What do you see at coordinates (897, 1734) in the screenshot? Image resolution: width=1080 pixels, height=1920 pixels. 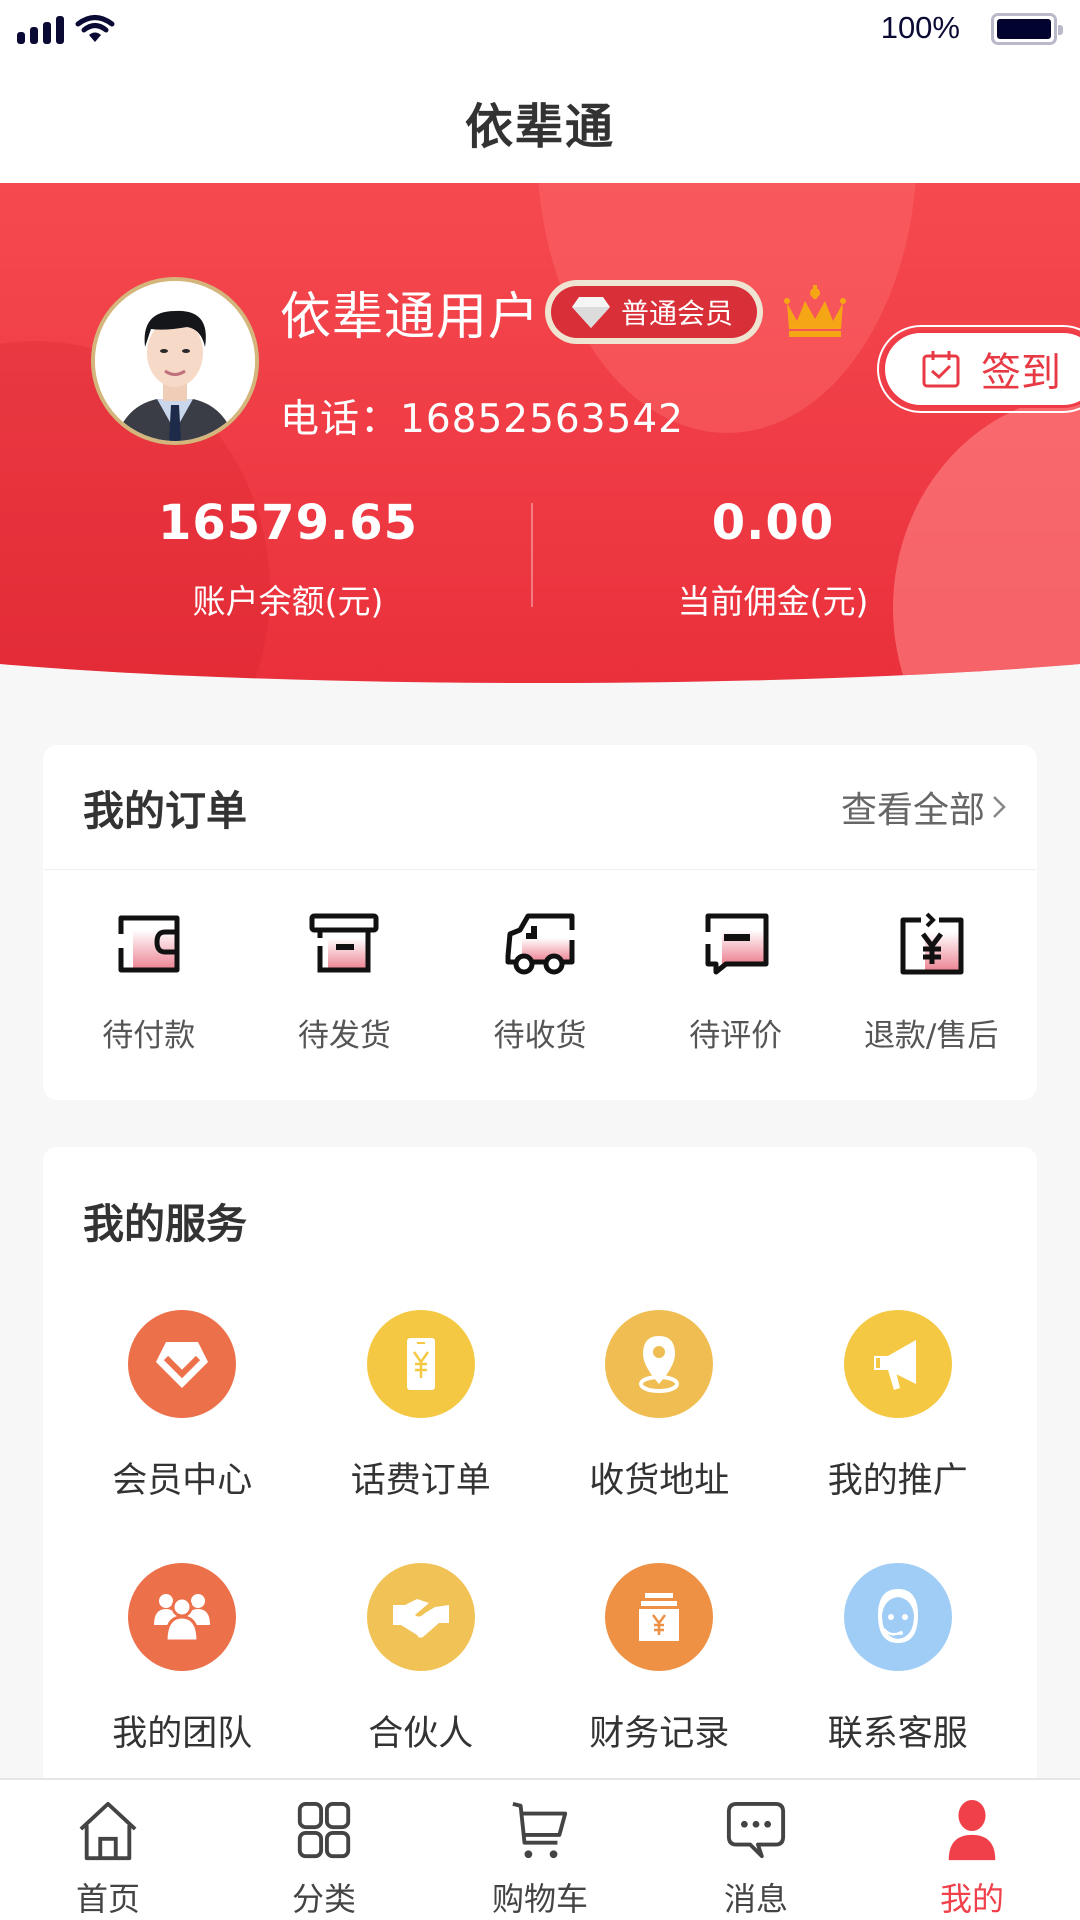 I see `service-label: 联系客服` at bounding box center [897, 1734].